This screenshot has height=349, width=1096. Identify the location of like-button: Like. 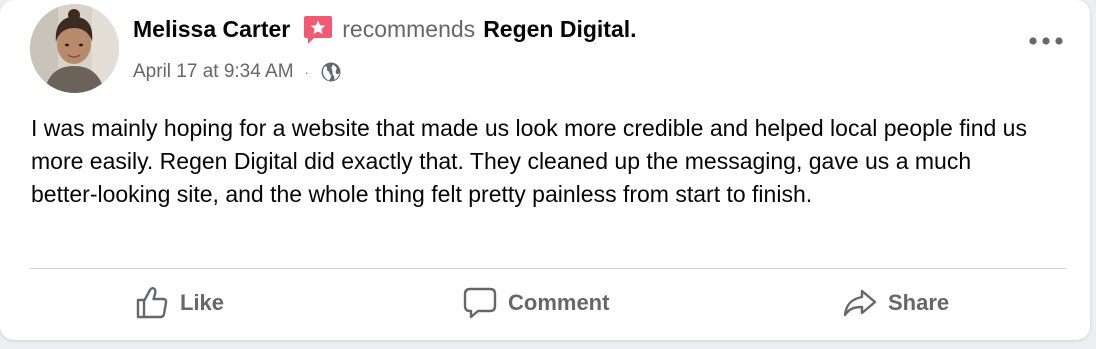
(179, 303).